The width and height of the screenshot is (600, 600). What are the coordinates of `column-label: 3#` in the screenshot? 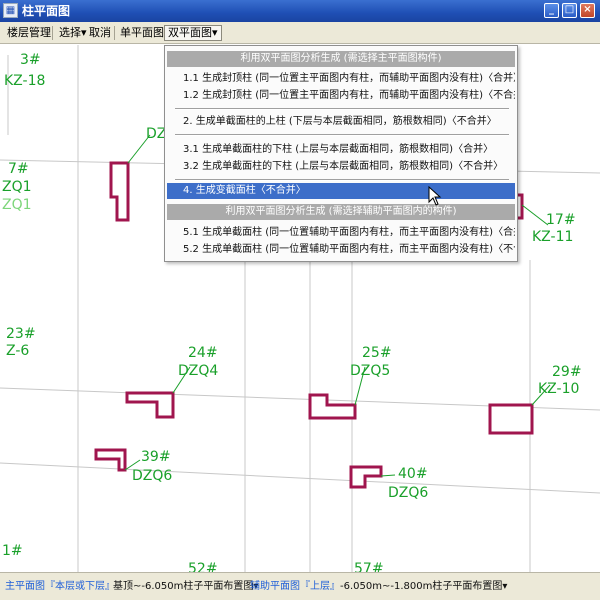 It's located at (30, 60).